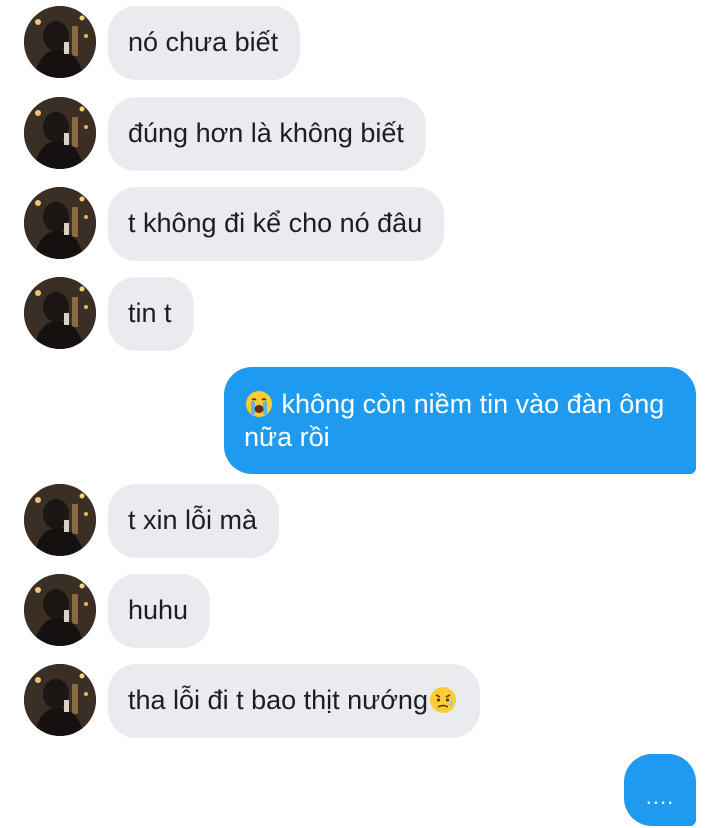 This screenshot has width=720, height=828. Describe the element at coordinates (259, 404) in the screenshot. I see `loudly-crying-face-icon` at that location.